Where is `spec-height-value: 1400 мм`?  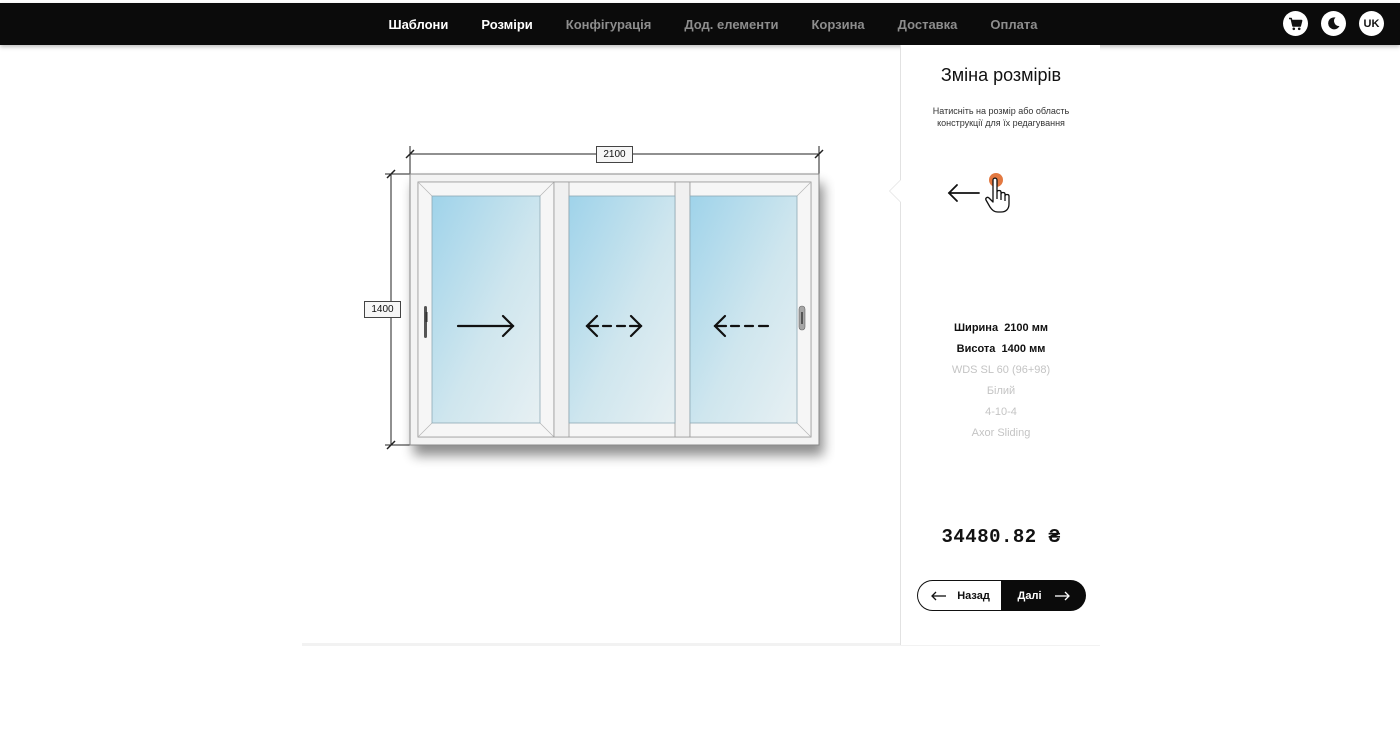 spec-height-value: 1400 мм is located at coordinates (1023, 349).